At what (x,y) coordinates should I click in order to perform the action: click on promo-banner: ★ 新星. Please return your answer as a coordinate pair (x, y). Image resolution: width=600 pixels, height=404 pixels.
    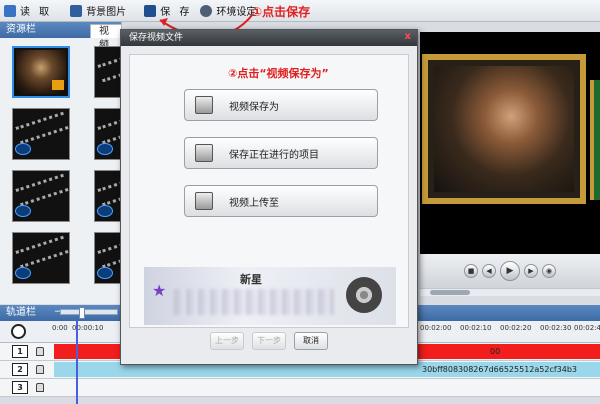
    Looking at the image, I should click on (270, 296).